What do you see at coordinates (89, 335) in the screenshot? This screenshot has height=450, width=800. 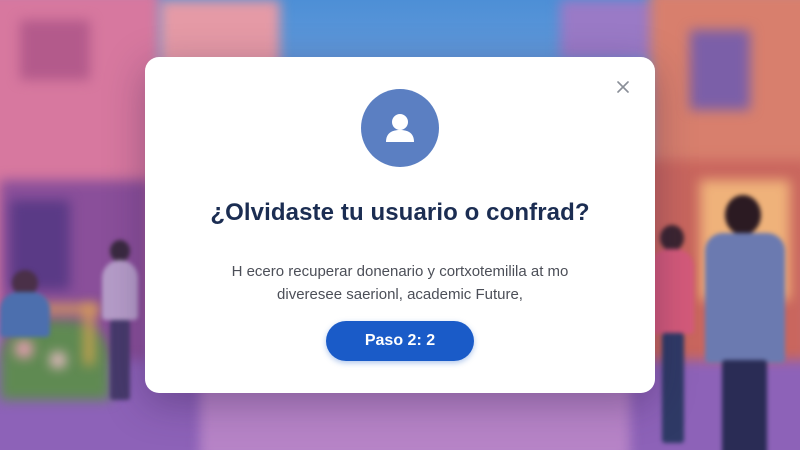 I see `railing-post` at bounding box center [89, 335].